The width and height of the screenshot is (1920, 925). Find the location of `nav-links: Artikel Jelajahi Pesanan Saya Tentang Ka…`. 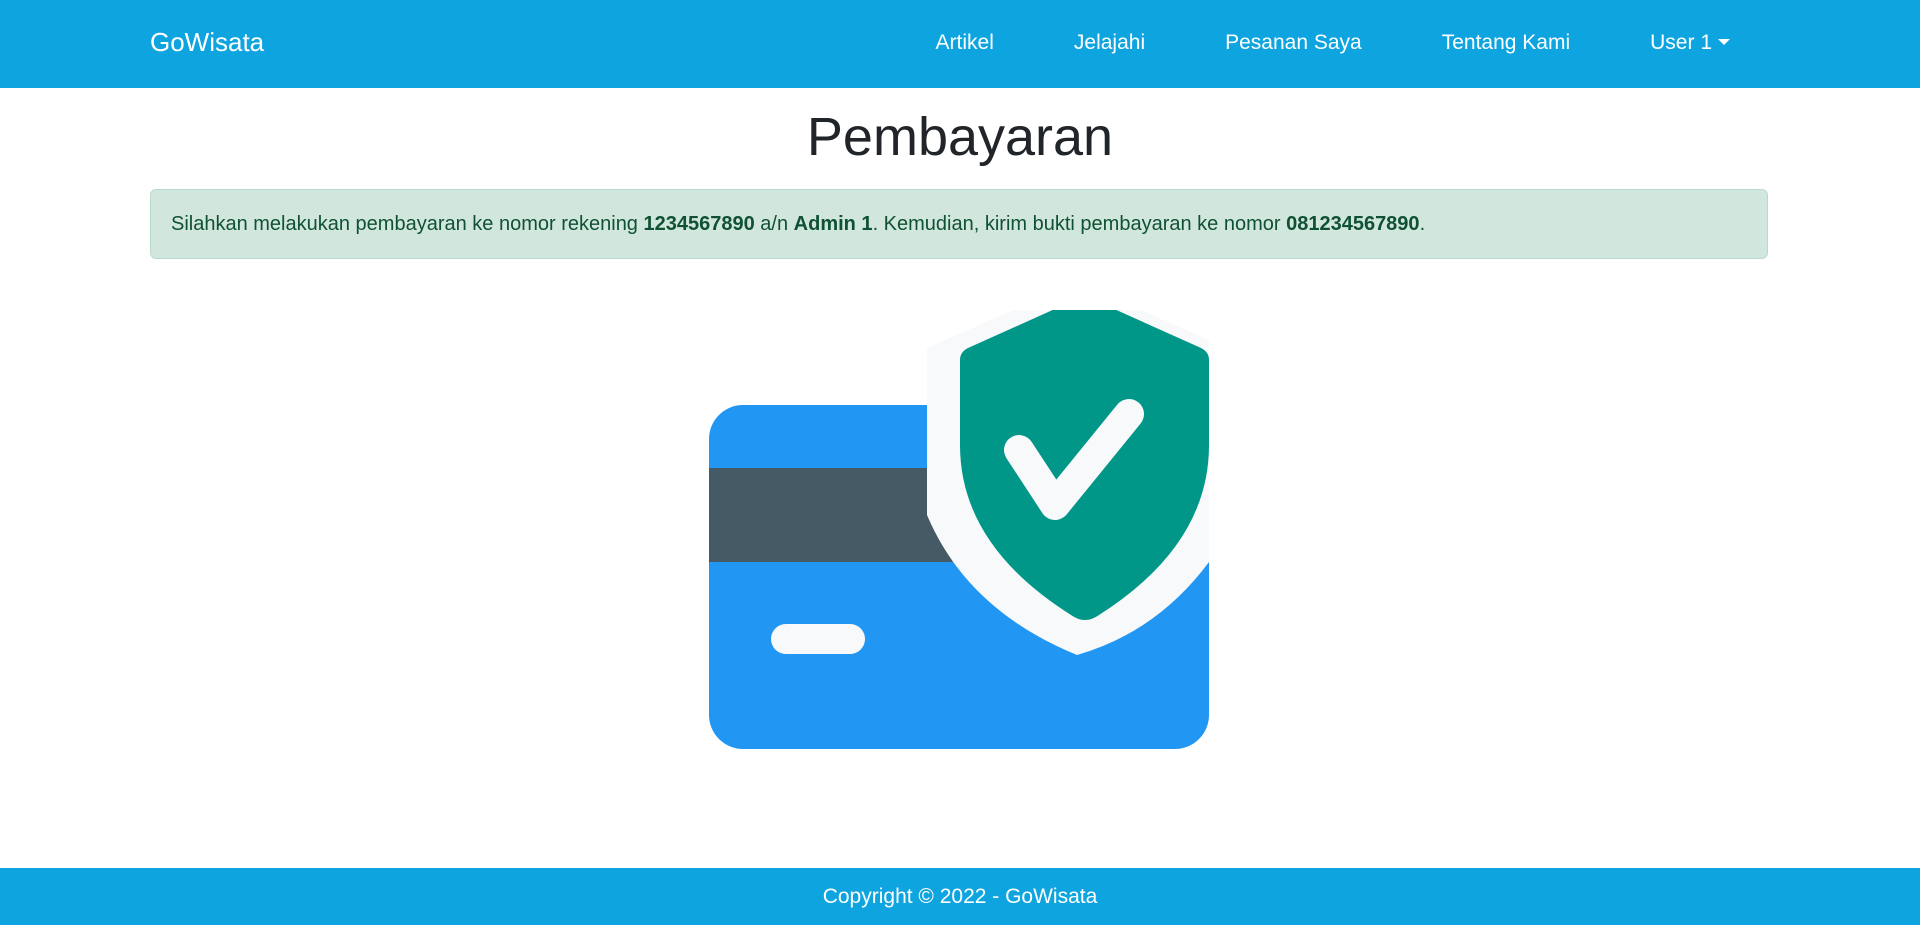

nav-links: Artikel Jelajahi Pesanan Saya Tentang Ka… is located at coordinates (1293, 42).